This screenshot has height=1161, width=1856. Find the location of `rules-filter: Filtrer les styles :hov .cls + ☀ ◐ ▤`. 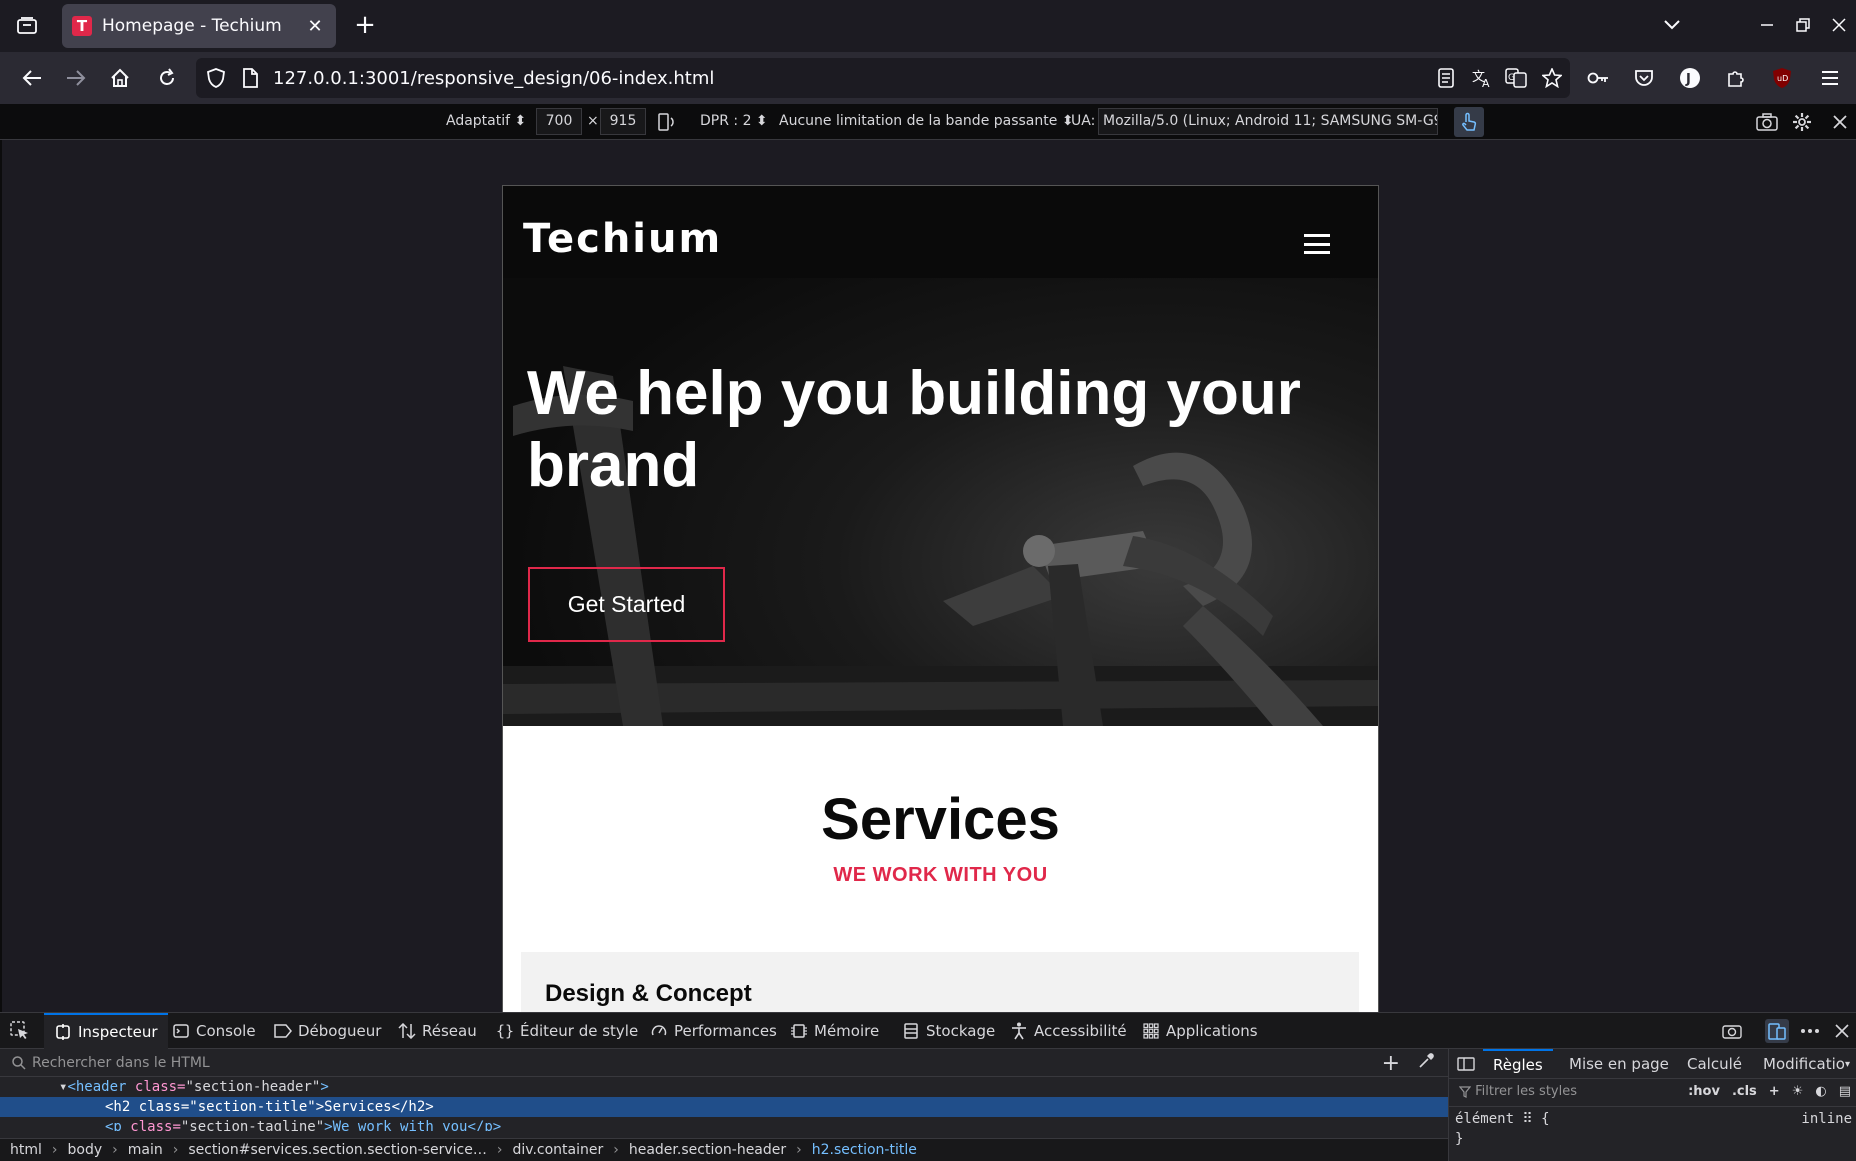

rules-filter: Filtrer les styles :hov .cls + ☀ ◐ ▤ is located at coordinates (1652, 1093).